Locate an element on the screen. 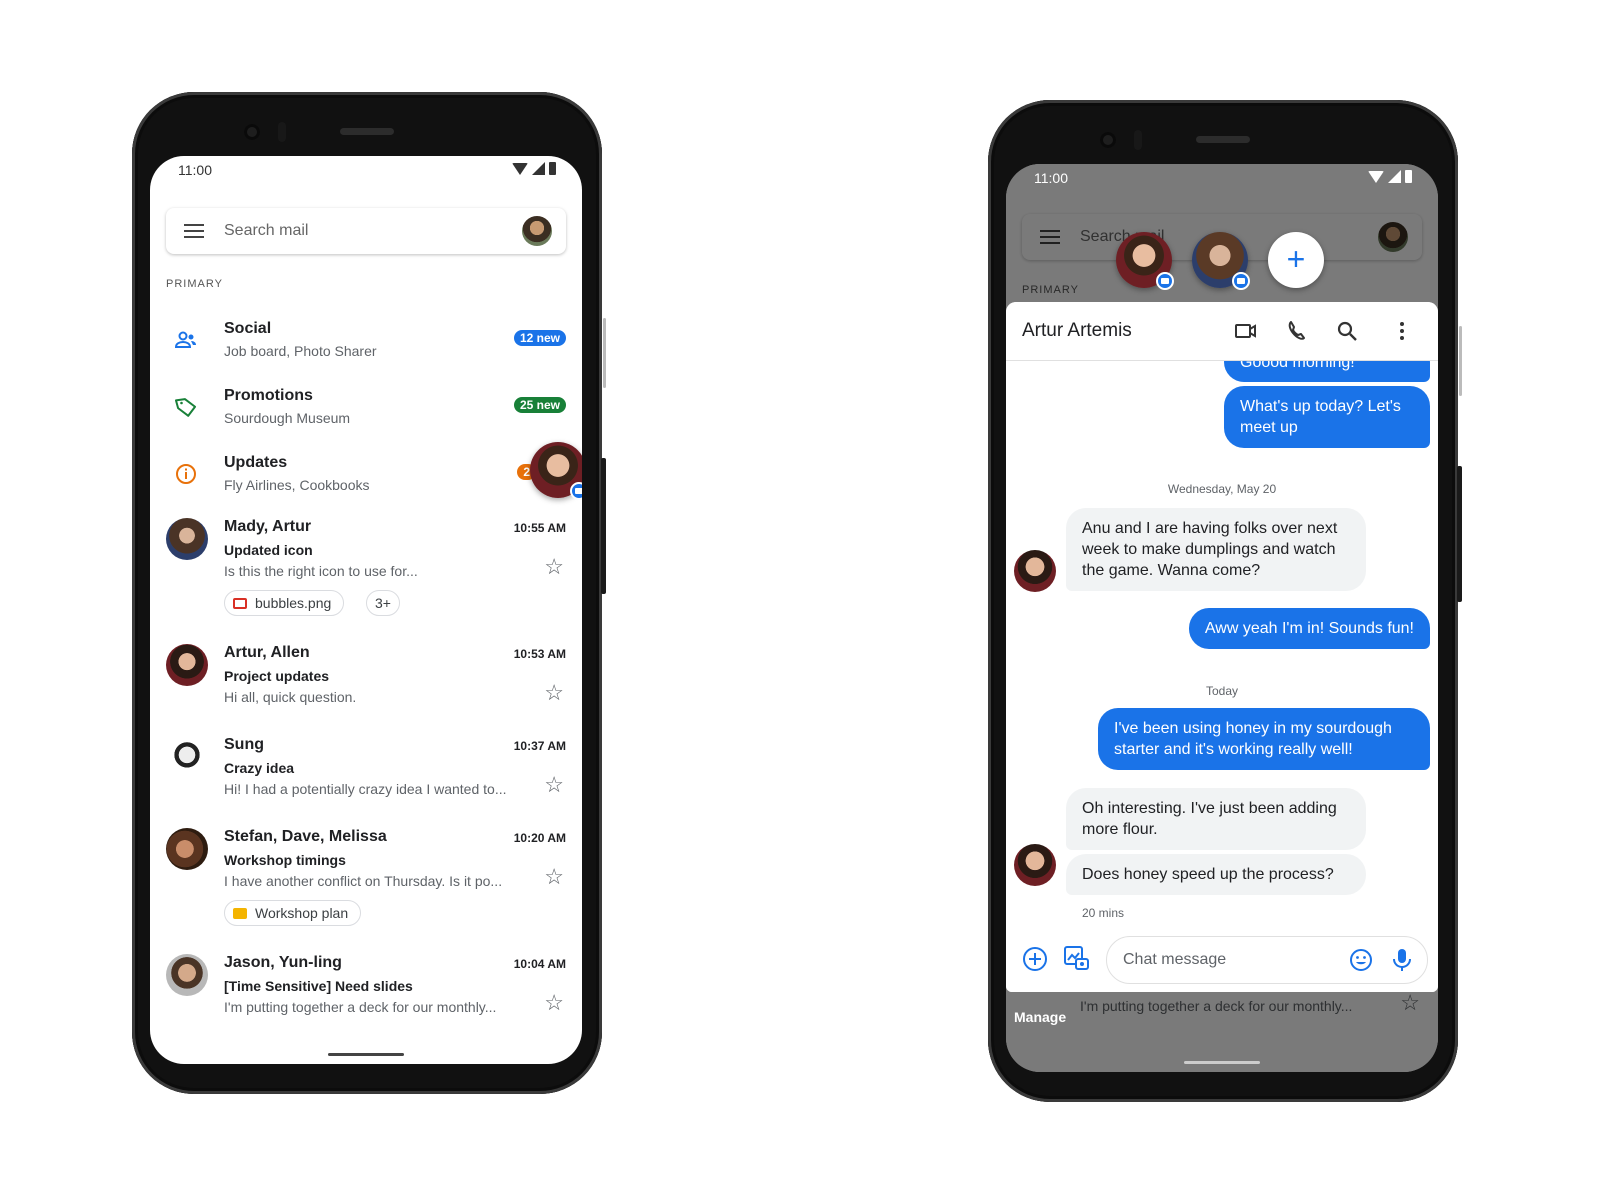 The height and width of the screenshot is (1200, 1600). video-call-icon is located at coordinates (1246, 331).